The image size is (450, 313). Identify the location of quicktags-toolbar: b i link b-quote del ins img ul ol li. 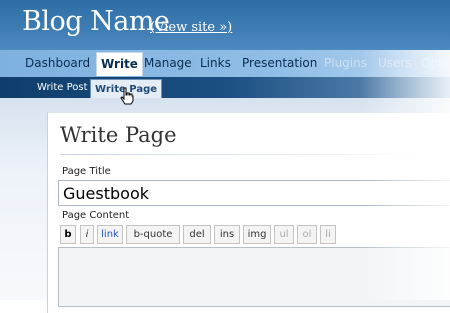
(254, 235).